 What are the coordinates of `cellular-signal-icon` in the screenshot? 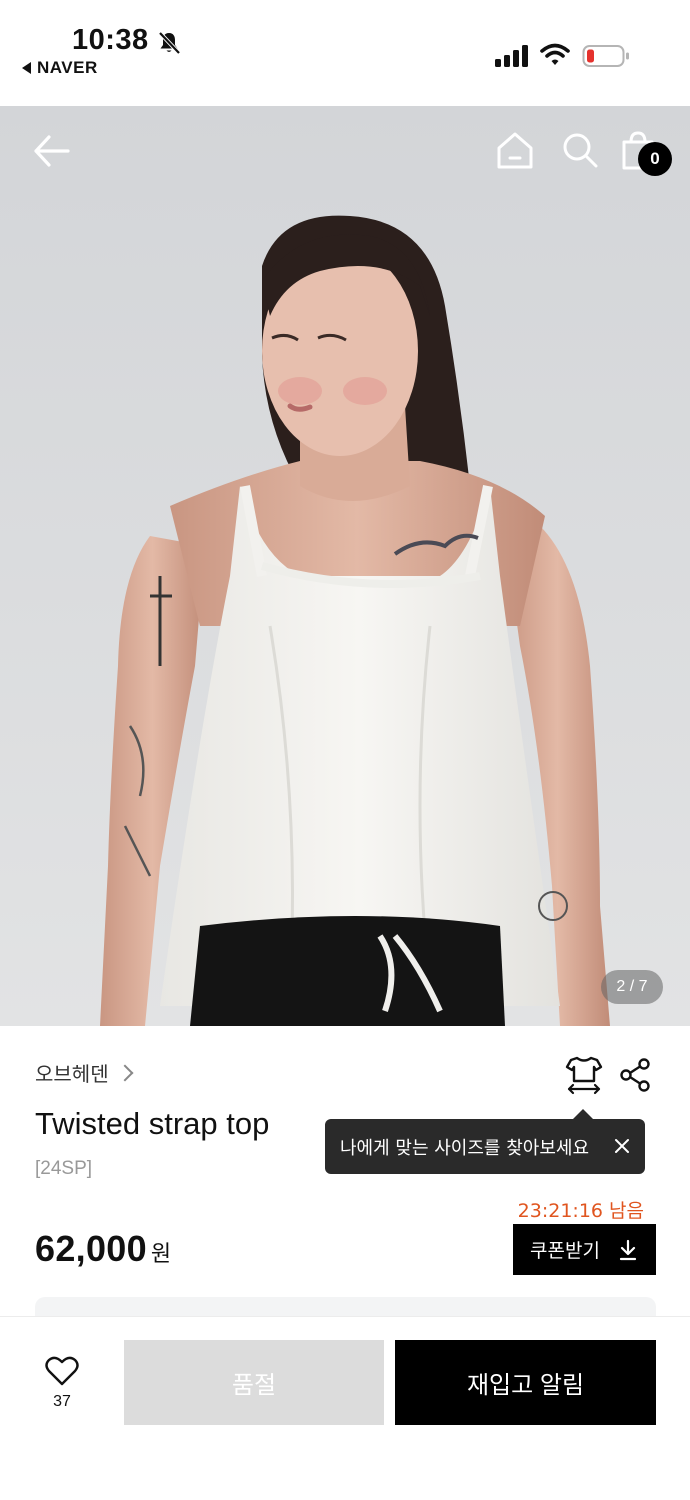 It's located at (511, 56).